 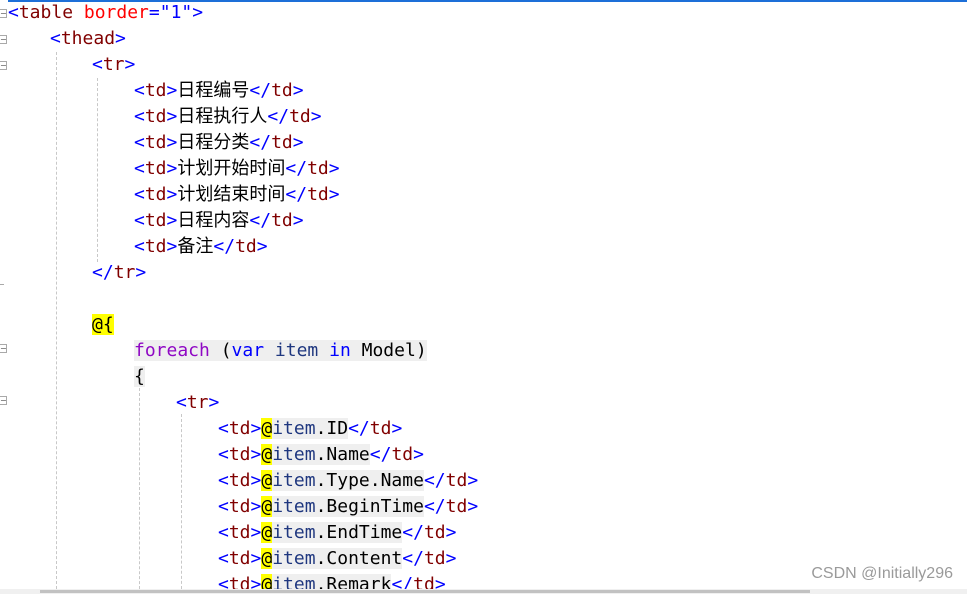 I want to click on code-line-item-end-time: <td>@item.EndTime</td>, so click(x=337, y=533).